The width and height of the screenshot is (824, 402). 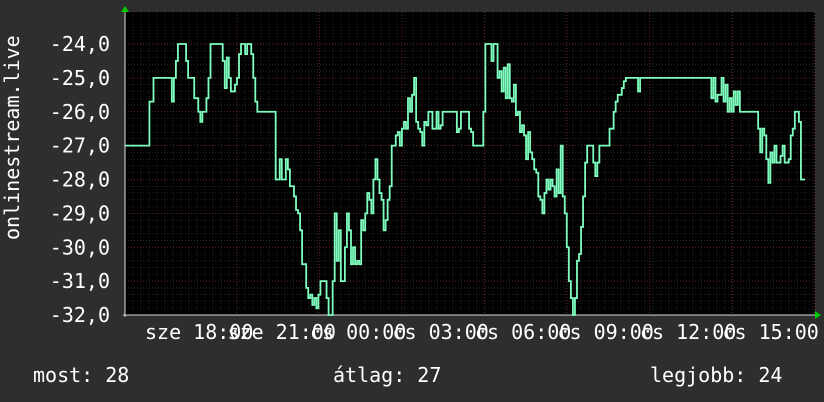 What do you see at coordinates (818, 315) in the screenshot?
I see `x-axis-arrow-icon` at bounding box center [818, 315].